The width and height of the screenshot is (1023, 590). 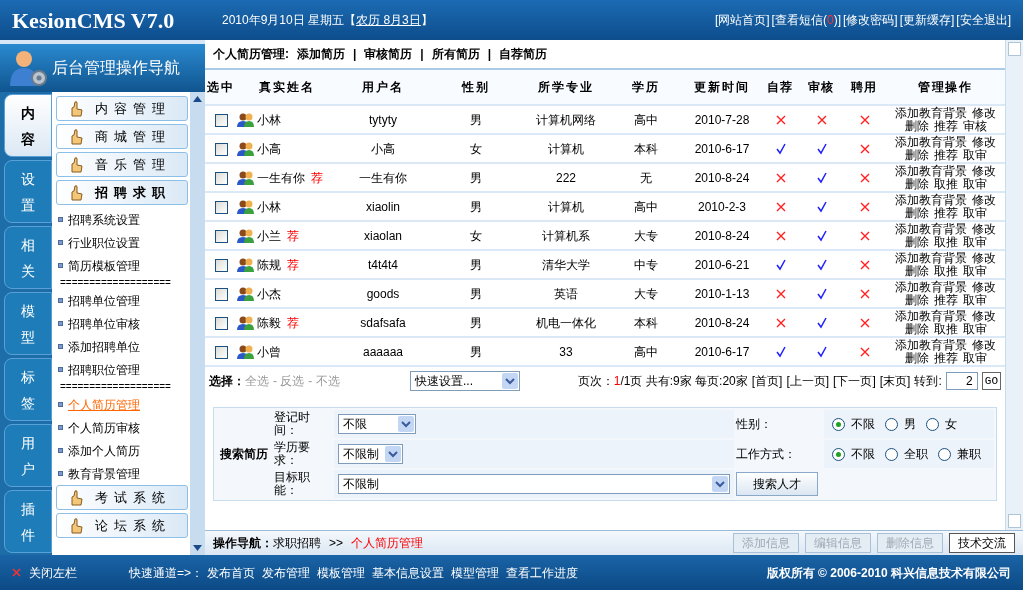 What do you see at coordinates (122, 164) in the screenshot?
I see `menu-section-button: 音乐管理` at bounding box center [122, 164].